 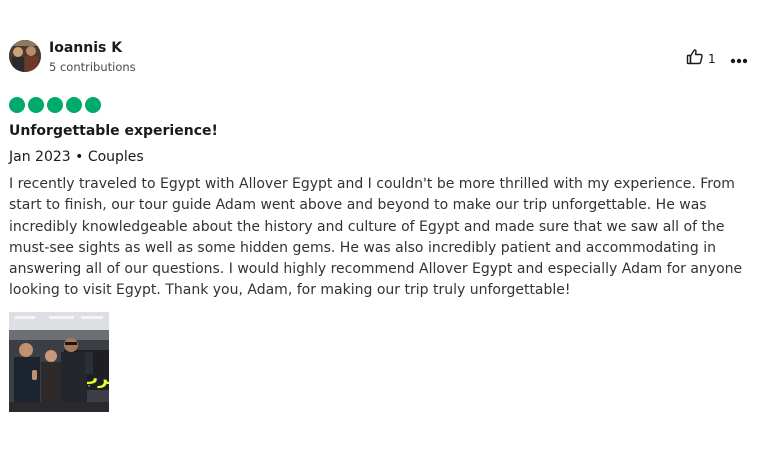 I want to click on helpful-count: 1, so click(x=712, y=59).